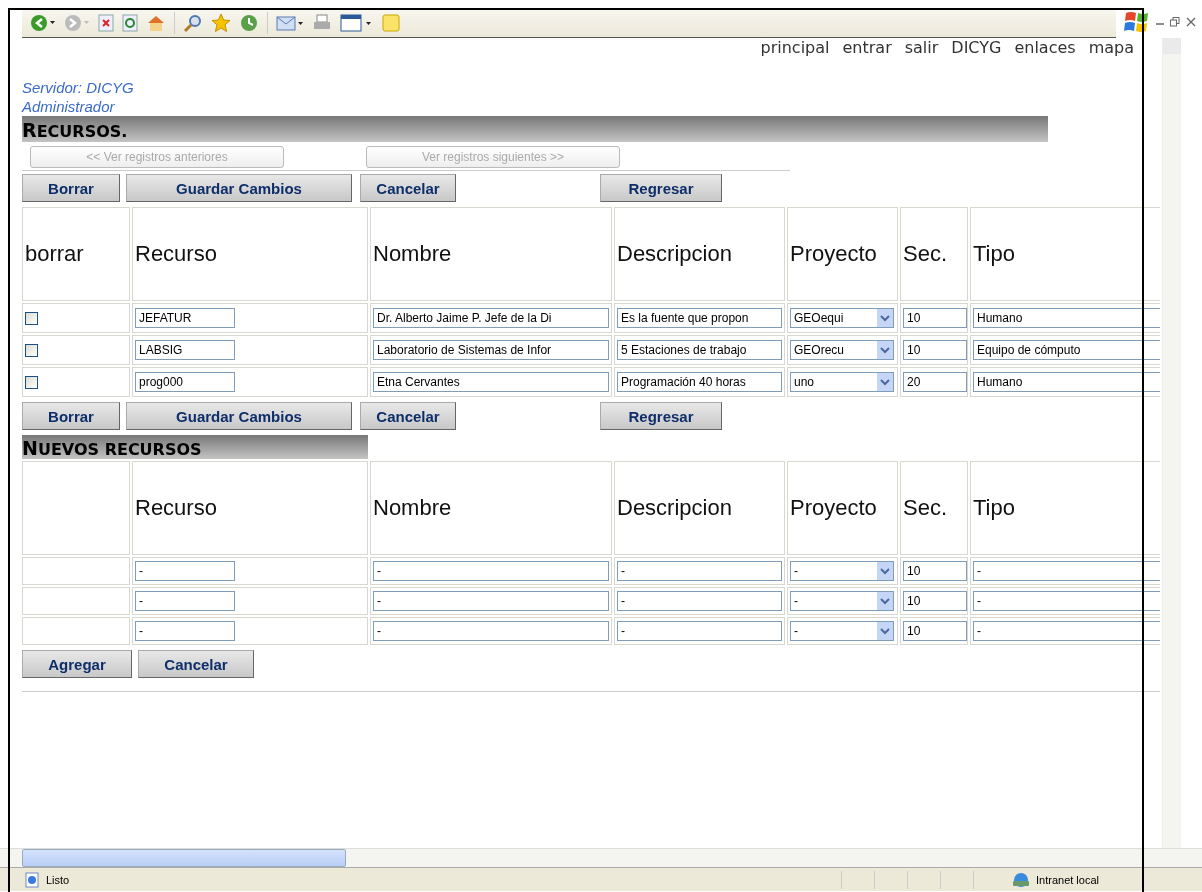 The height and width of the screenshot is (892, 1202). Describe the element at coordinates (491, 318) in the screenshot. I see `nombre-field: Dr. Alberto Jaime P. Jefe de la Di` at that location.